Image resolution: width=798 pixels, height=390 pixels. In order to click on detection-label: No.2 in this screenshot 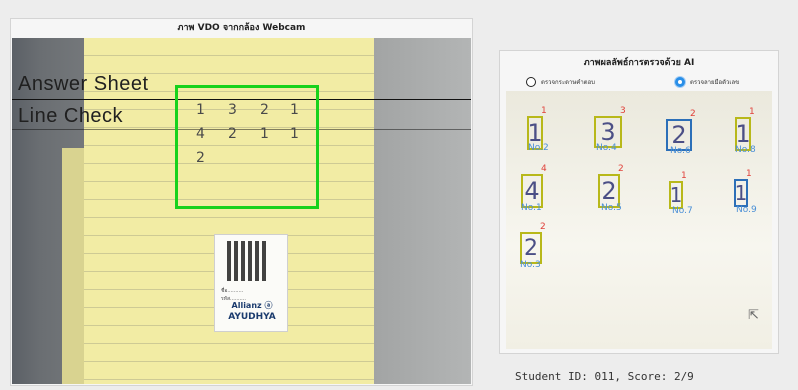, I will do `click(538, 148)`.